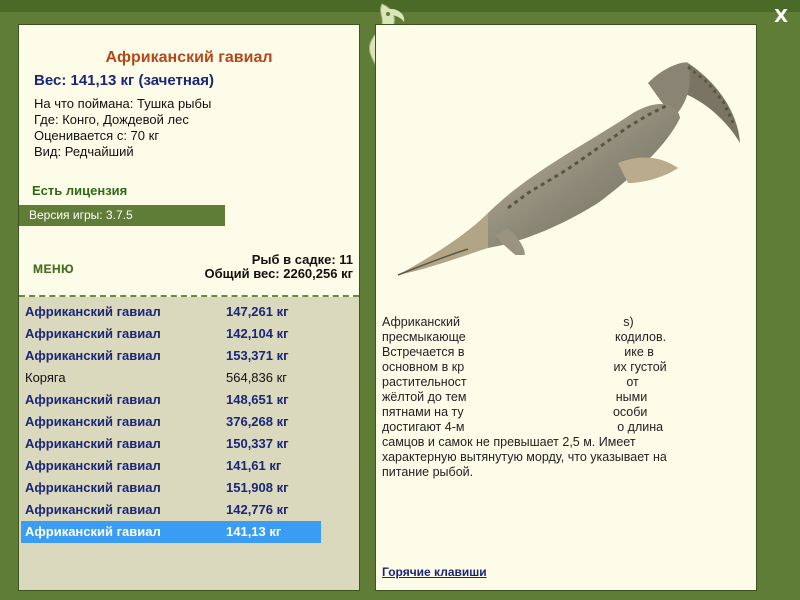 This screenshot has height=600, width=800. What do you see at coordinates (171, 532) in the screenshot?
I see `list-item-selected: Африканский гавиал 141,13 кг` at bounding box center [171, 532].